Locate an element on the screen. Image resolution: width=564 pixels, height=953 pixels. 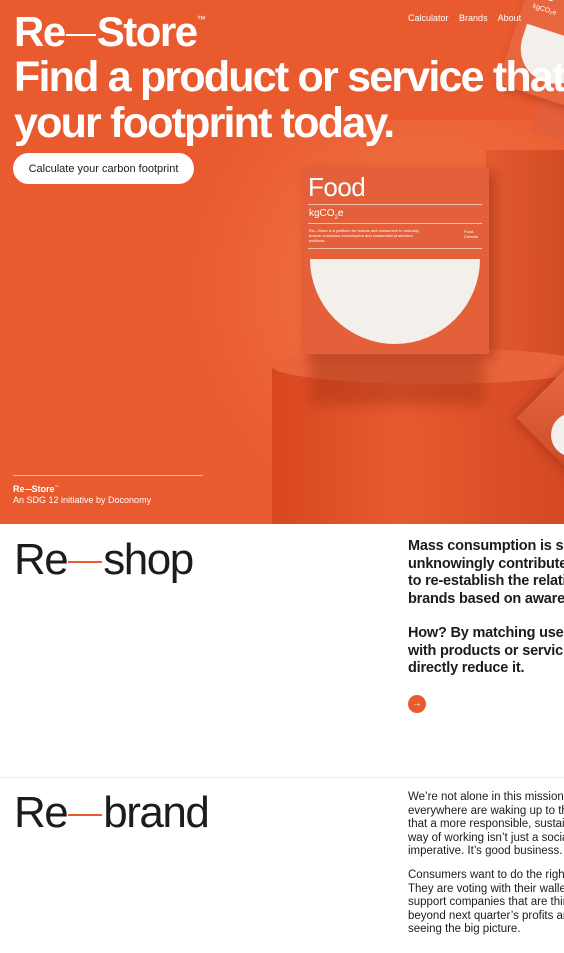
nav-item-about: About is located at coordinates (510, 18).